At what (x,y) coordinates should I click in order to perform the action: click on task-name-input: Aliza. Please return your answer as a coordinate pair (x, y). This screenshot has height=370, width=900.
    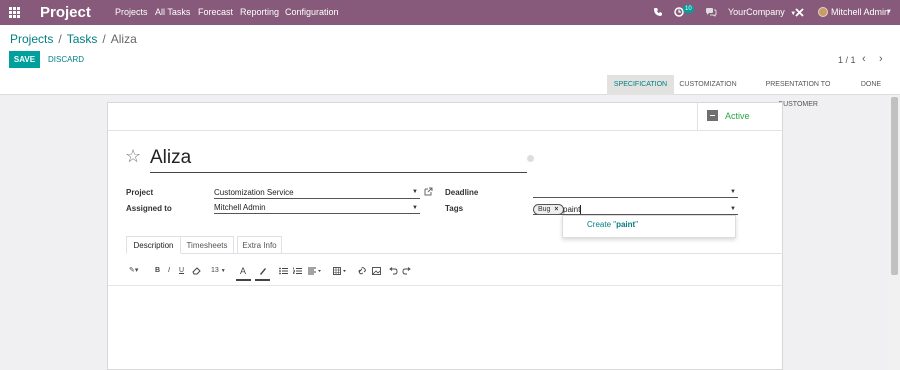
    Looking at the image, I should click on (338, 159).